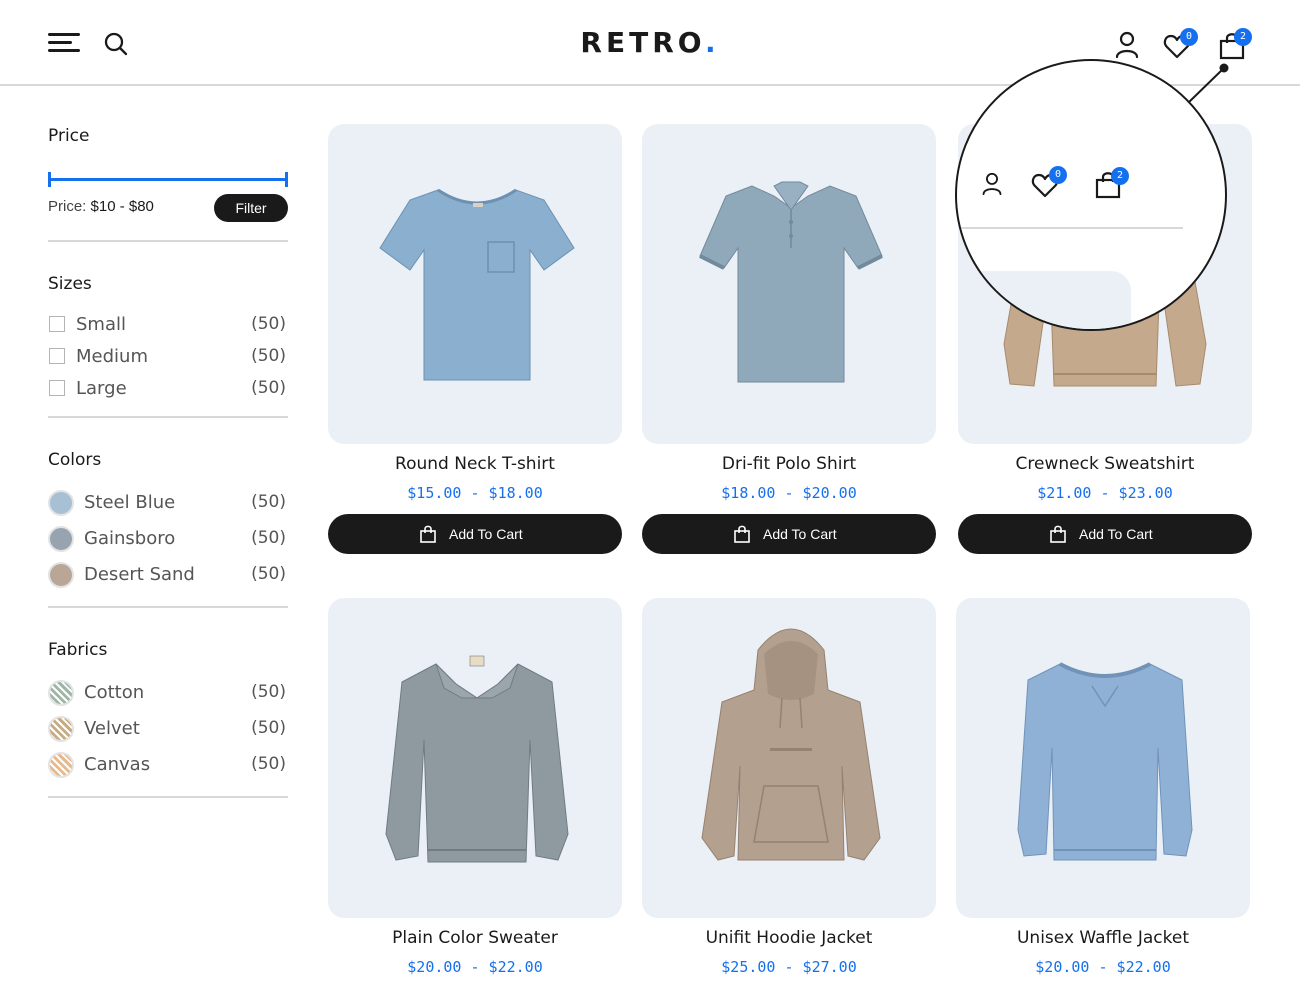 Image resolution: width=1300 pixels, height=990 pixels. Describe the element at coordinates (1105, 493) in the screenshot. I see `product-price: $21.00 - $23.00` at that location.